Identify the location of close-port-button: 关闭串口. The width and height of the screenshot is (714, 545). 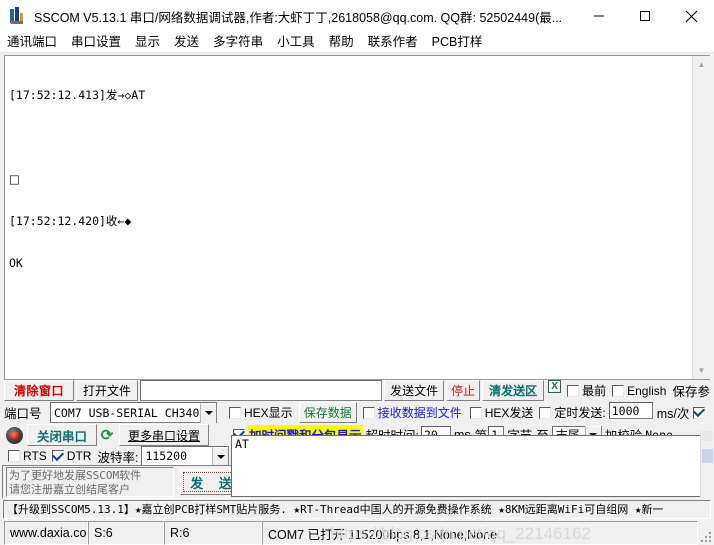
(62, 435).